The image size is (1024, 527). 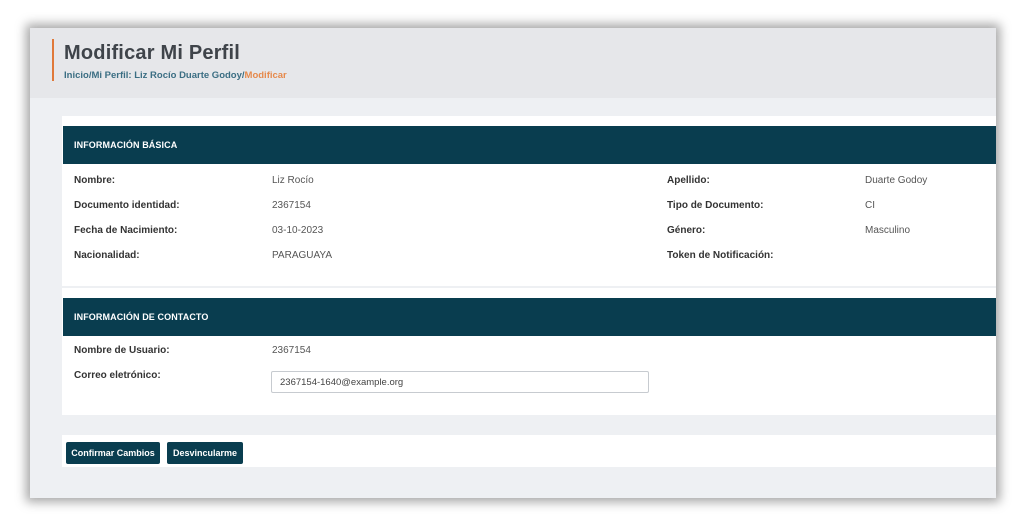 I want to click on apellido-label: Apellido:, so click(x=688, y=180).